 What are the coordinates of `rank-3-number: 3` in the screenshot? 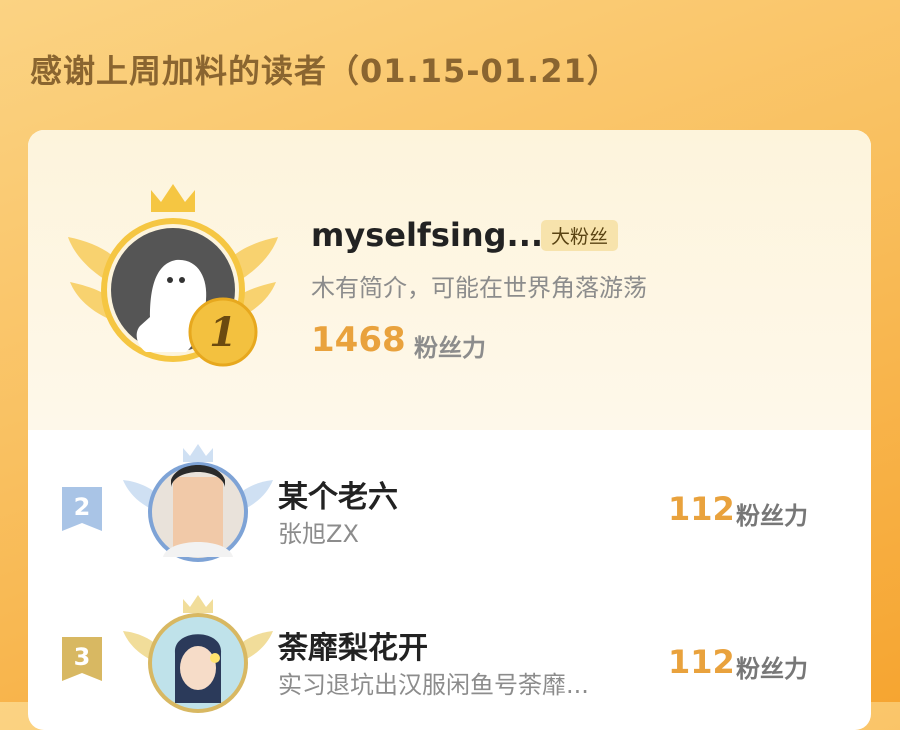 It's located at (82, 657).